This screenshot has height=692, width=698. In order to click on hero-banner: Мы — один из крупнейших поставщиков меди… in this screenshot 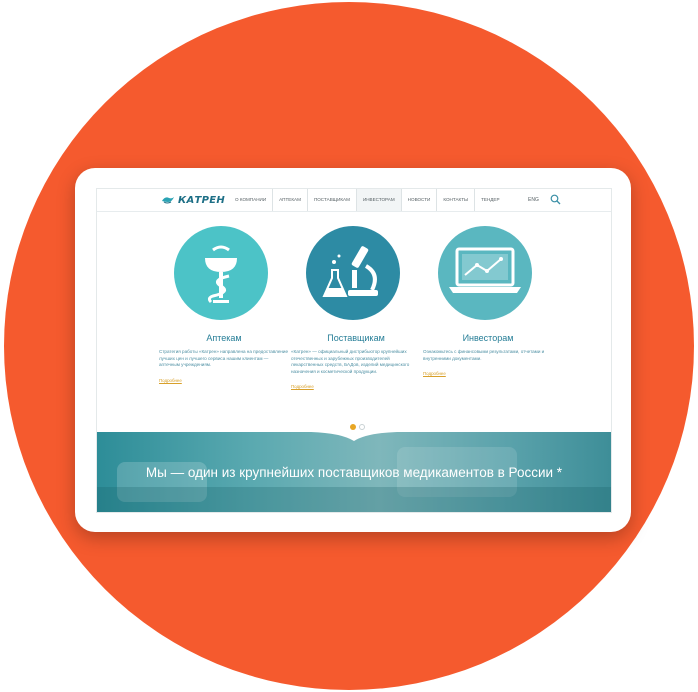, I will do `click(354, 471)`.